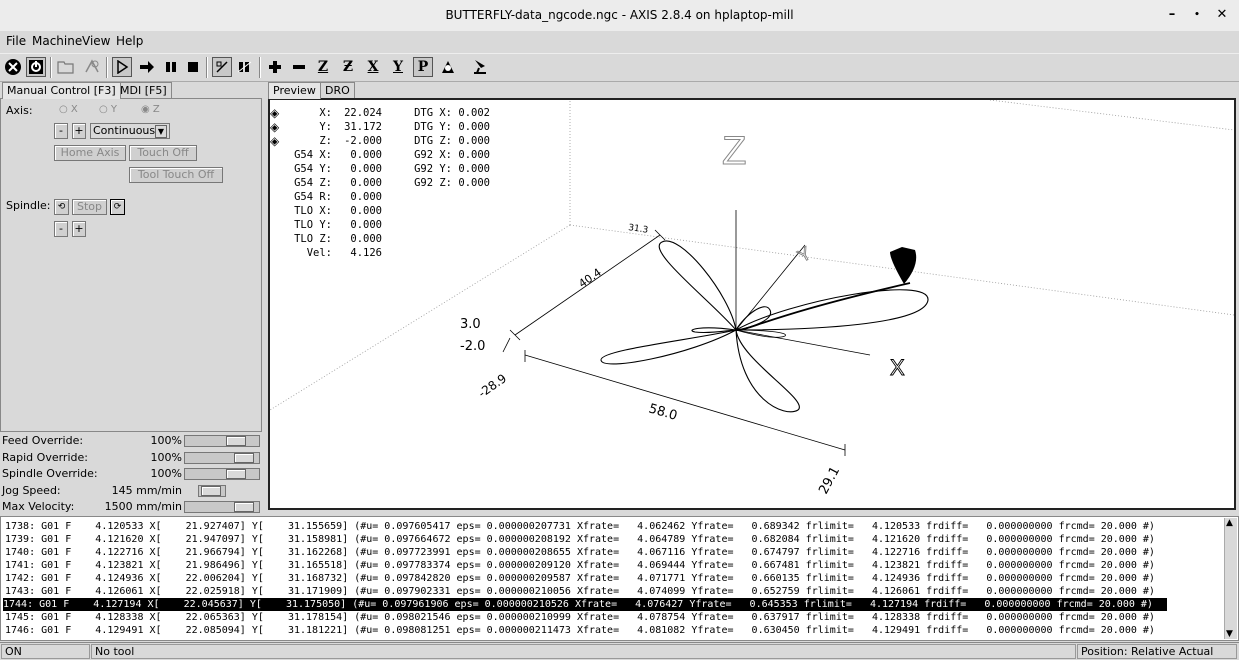  I want to click on right-tab-bar: Preview DRO, so click(752, 90).